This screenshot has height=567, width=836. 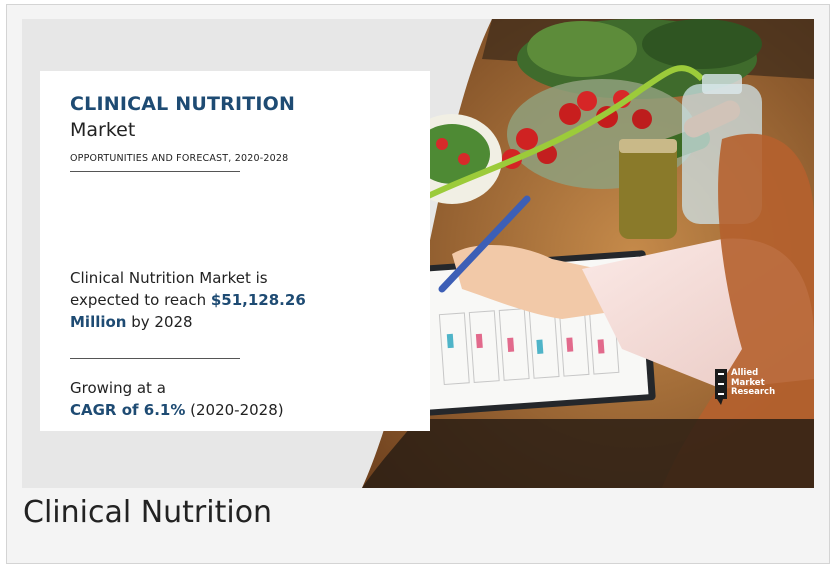 I want to click on banner-tagline: OPPORTUNITIES AND FORECAST, 2020-2028, so click(x=179, y=158).